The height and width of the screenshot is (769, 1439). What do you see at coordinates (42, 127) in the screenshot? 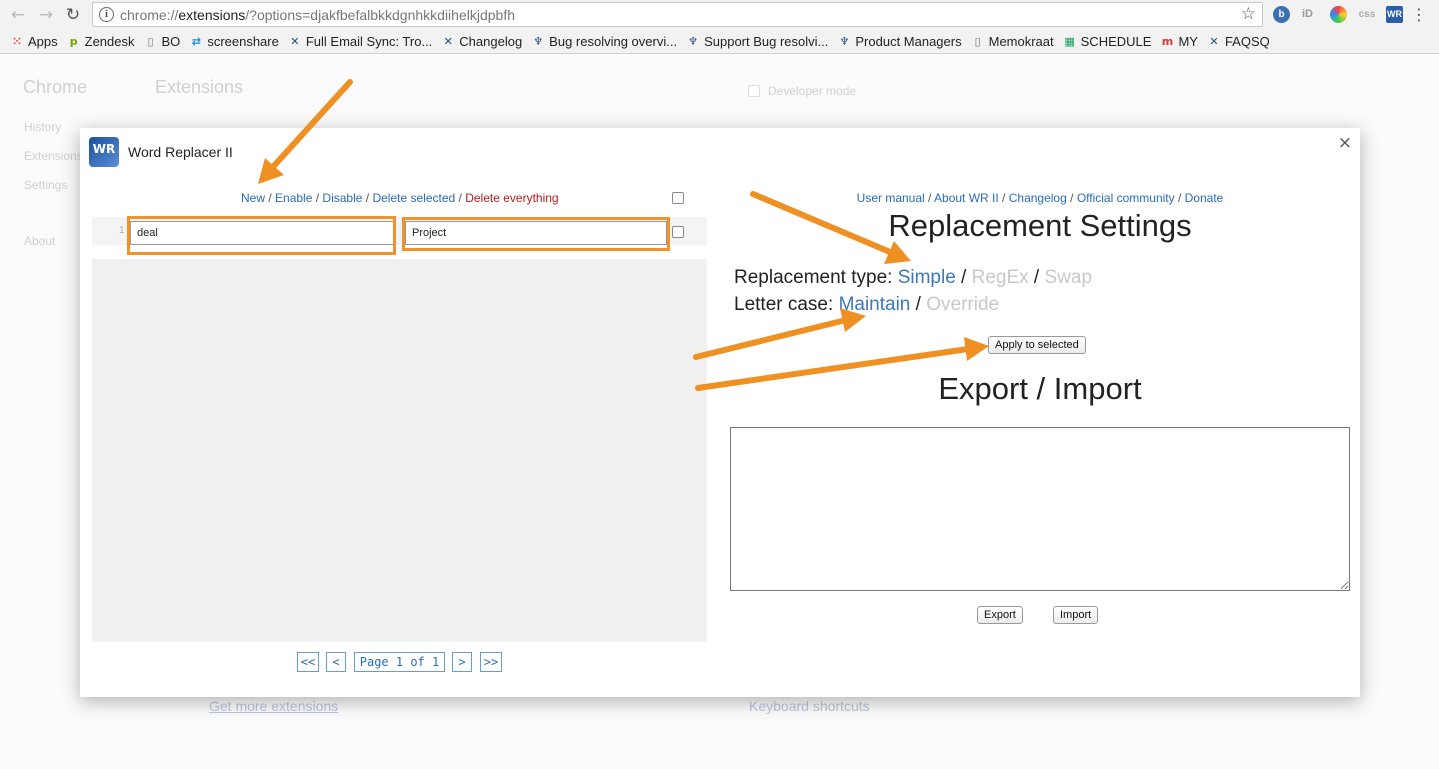
I see `nav-history: History` at bounding box center [42, 127].